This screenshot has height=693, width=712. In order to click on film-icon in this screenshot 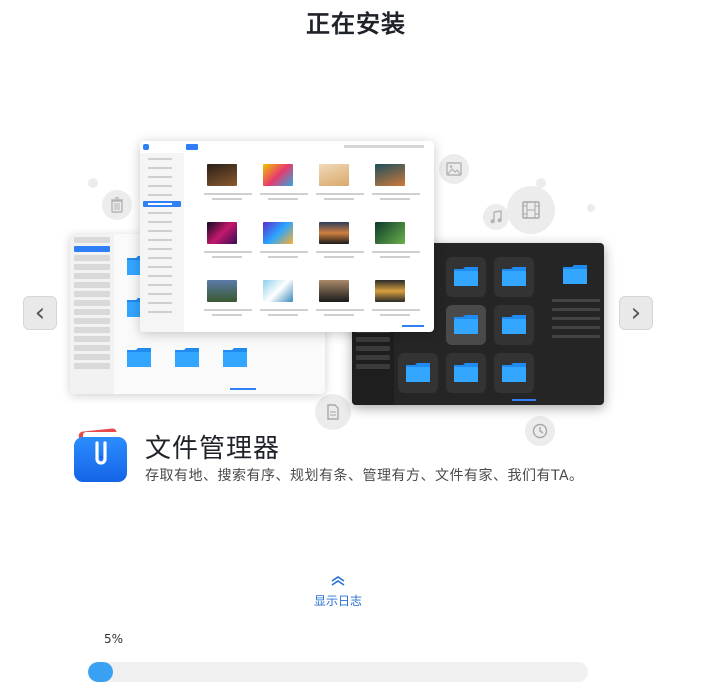, I will do `click(531, 210)`.